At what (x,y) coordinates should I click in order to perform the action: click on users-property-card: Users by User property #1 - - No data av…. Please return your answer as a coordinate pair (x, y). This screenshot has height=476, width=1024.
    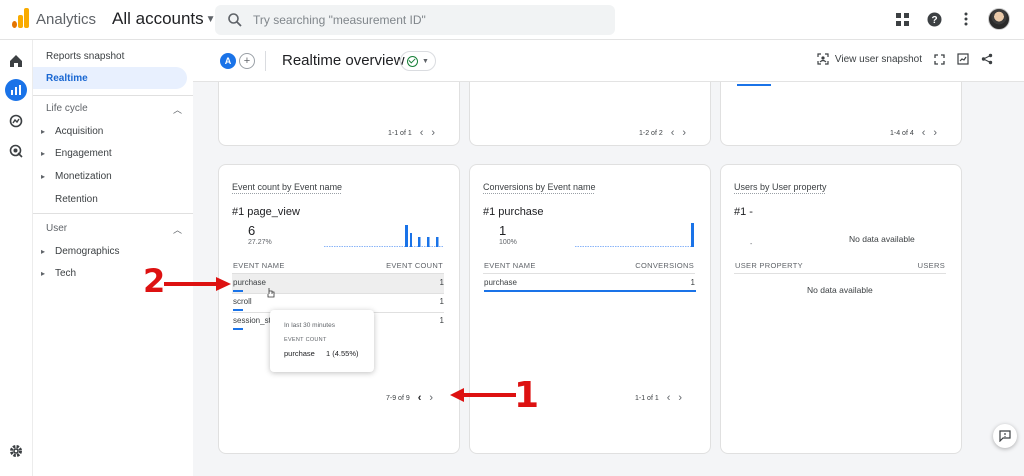
    Looking at the image, I should click on (841, 309).